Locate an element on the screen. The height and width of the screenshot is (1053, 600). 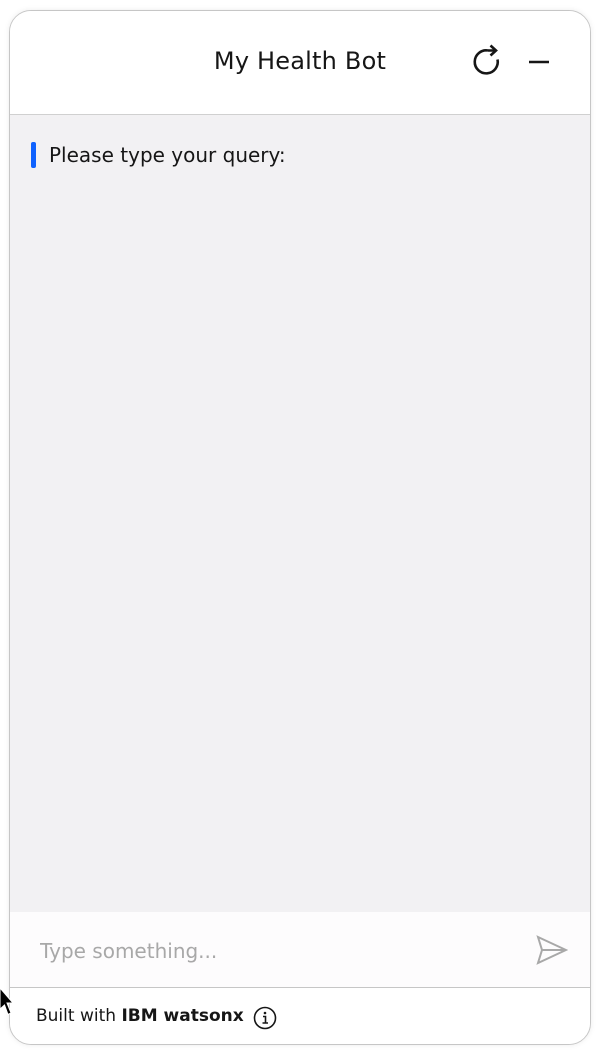
footer: Built with IBM watsonx is located at coordinates (300, 1016).